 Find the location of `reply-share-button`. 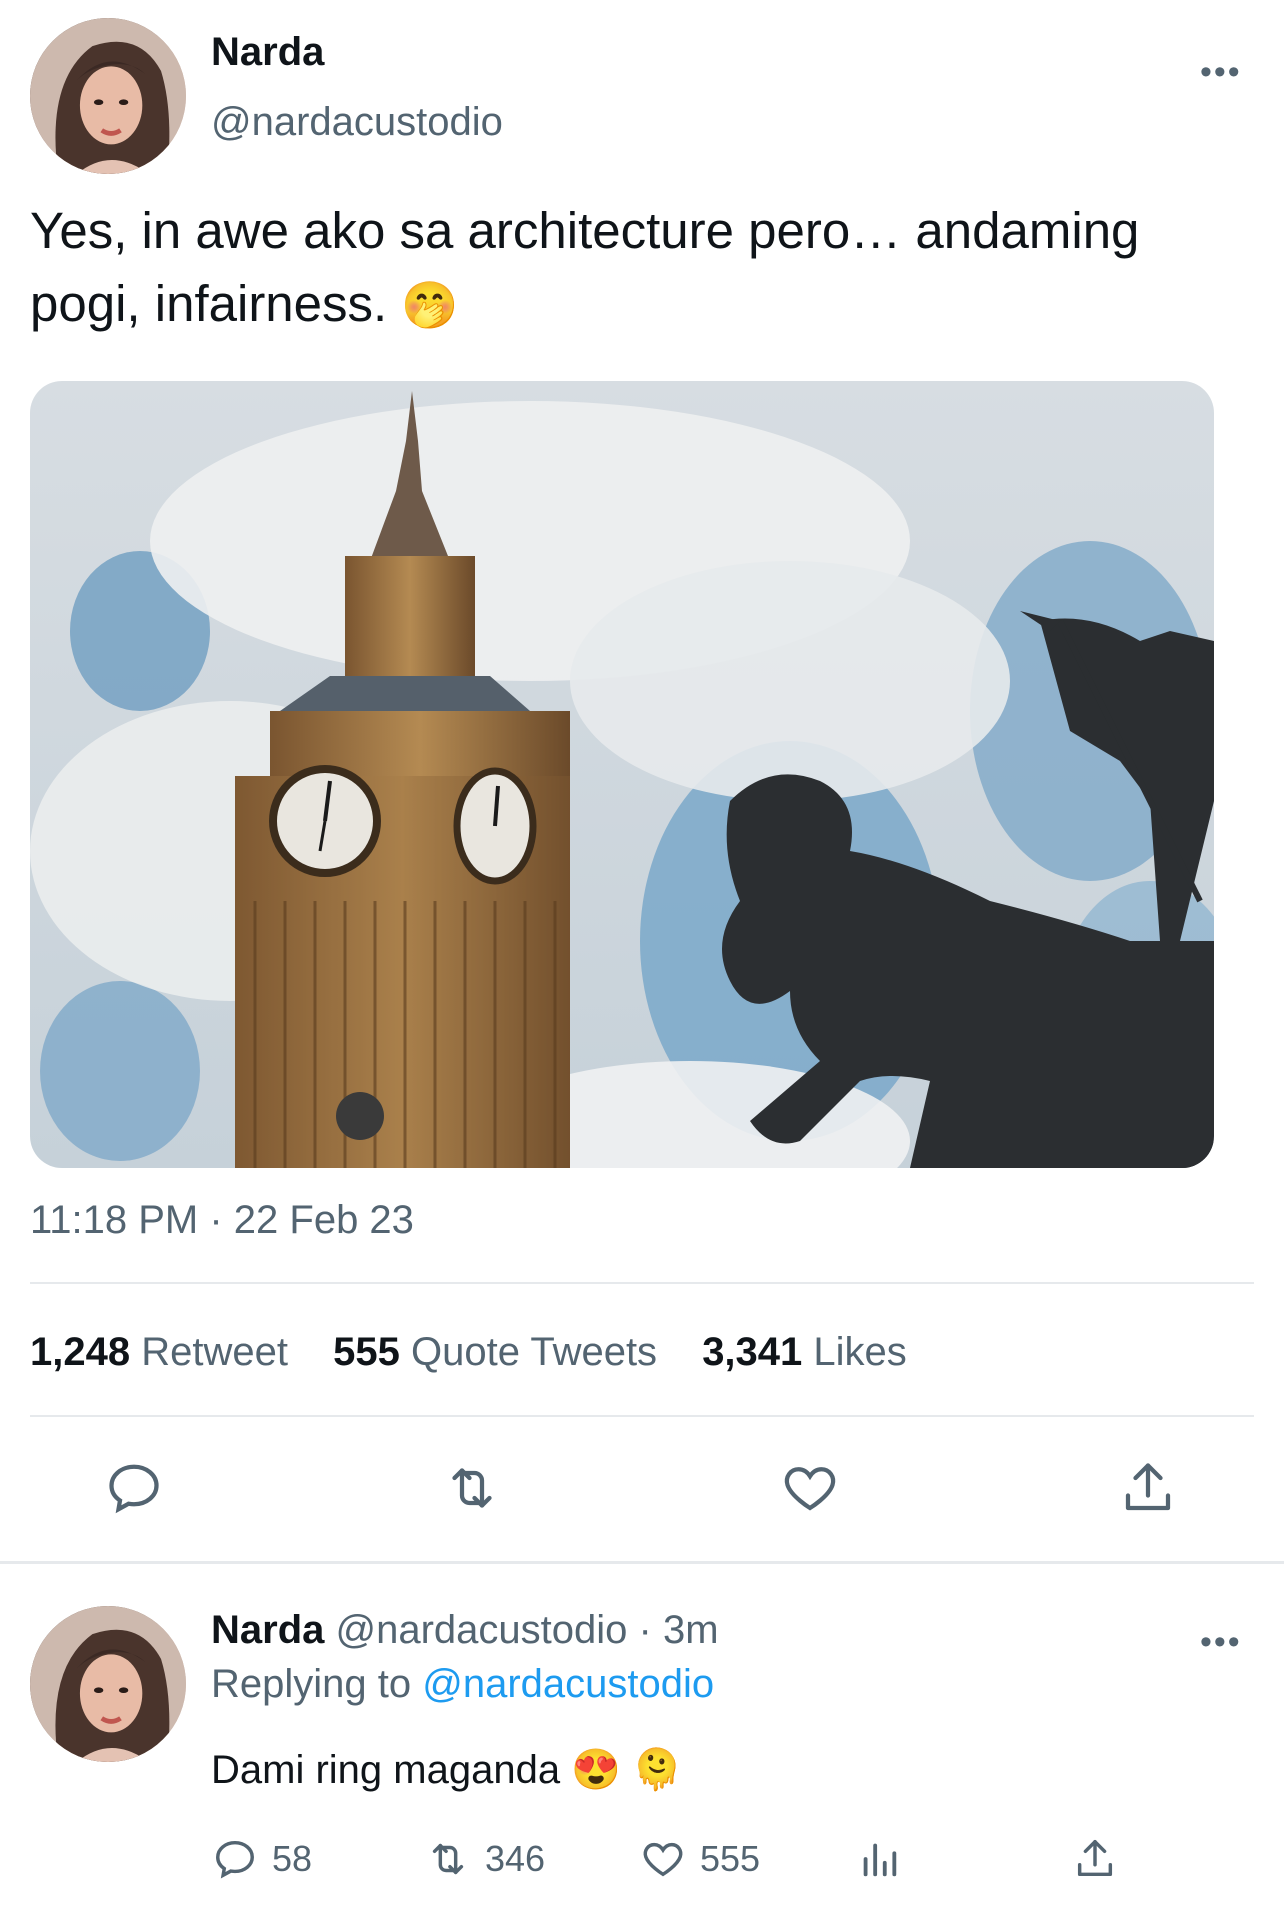

reply-share-button is located at coordinates (1095, 1859).